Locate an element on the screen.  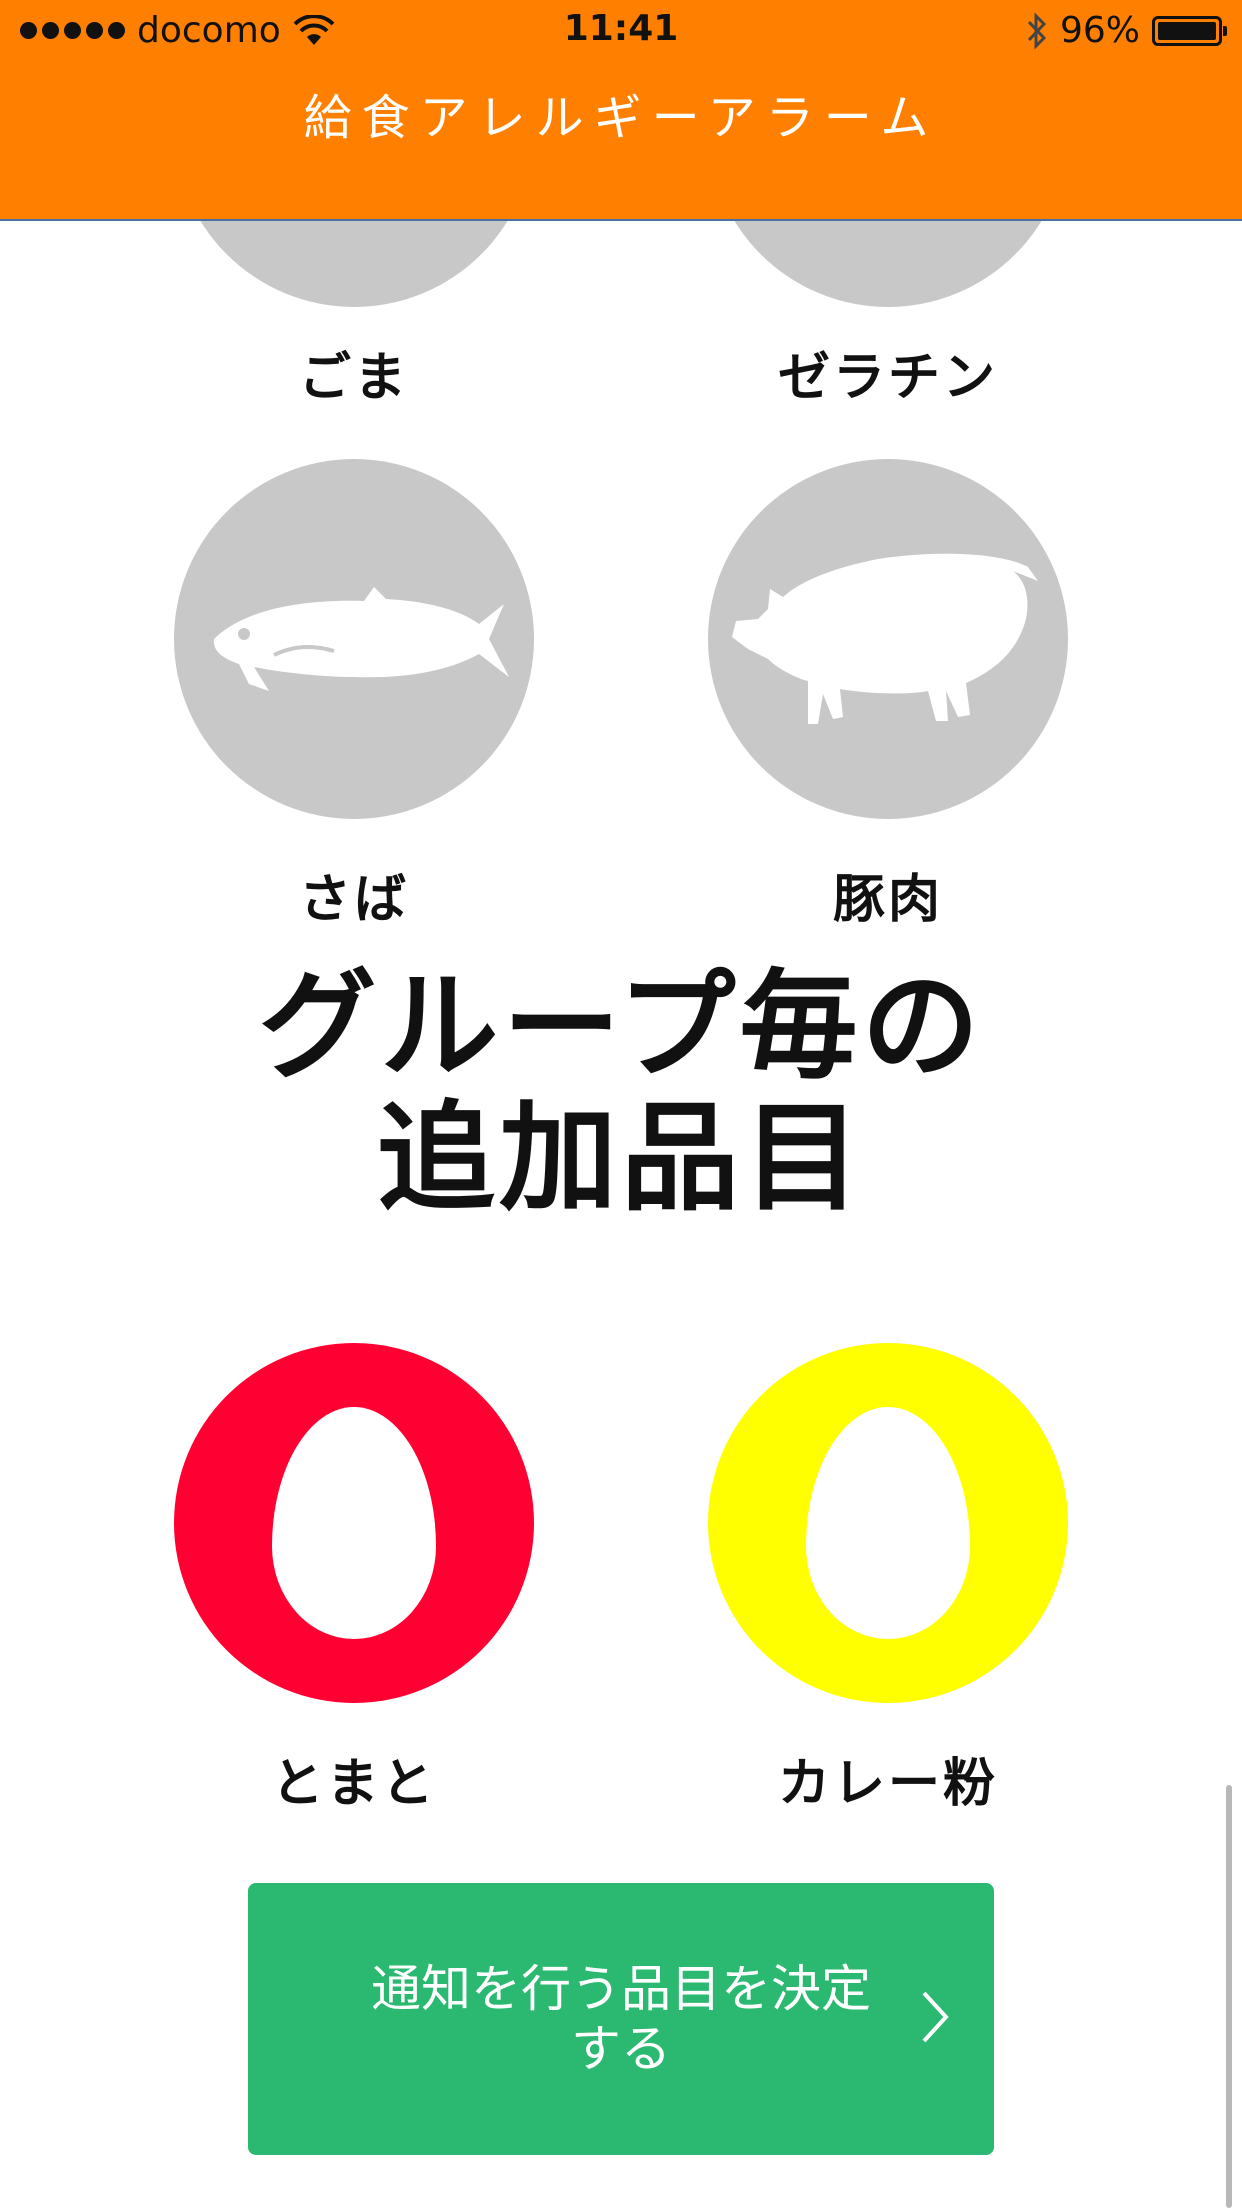
sesame-label: ごま is located at coordinates (353, 378).